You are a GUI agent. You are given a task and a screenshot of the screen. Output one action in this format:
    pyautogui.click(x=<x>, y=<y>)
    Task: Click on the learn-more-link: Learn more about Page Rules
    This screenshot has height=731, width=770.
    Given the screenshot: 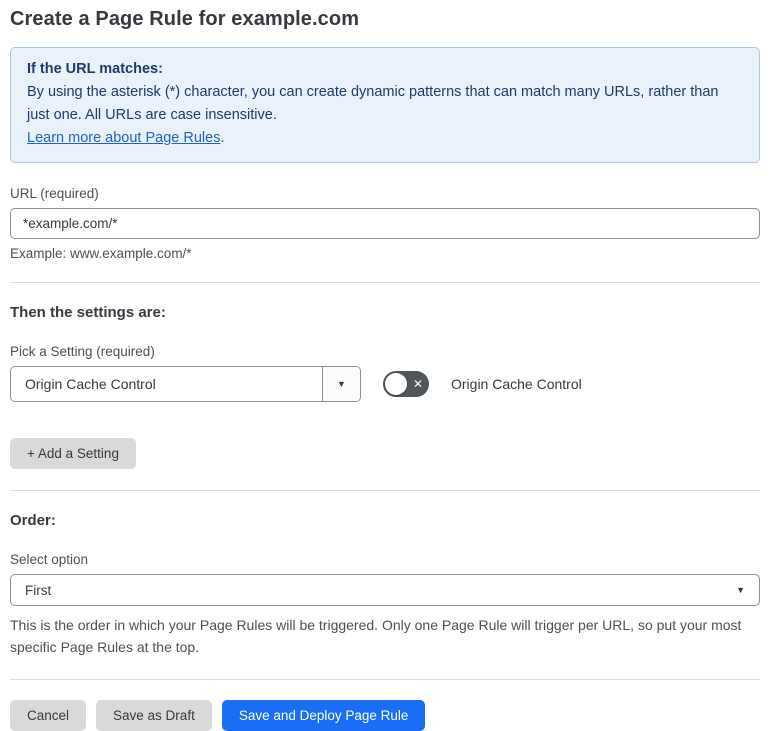 What is the action you would take?
    pyautogui.click(x=123, y=138)
    